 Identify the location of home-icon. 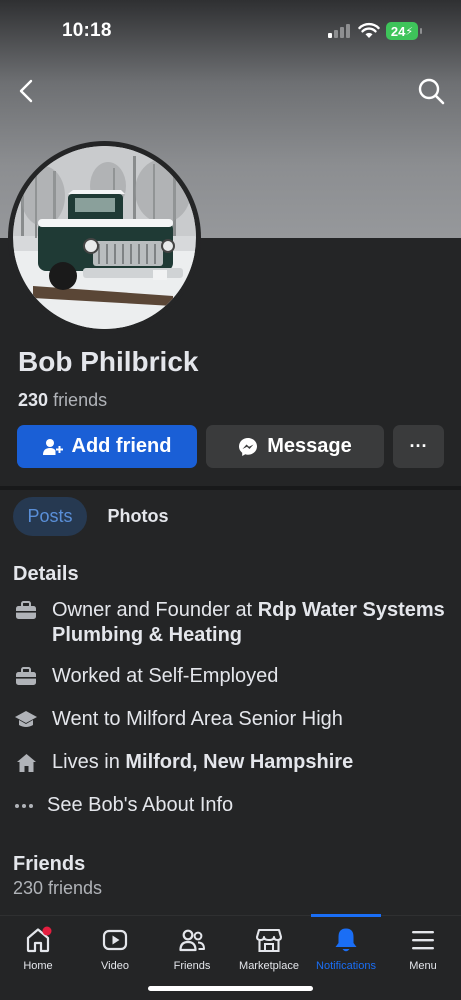
(39, 939).